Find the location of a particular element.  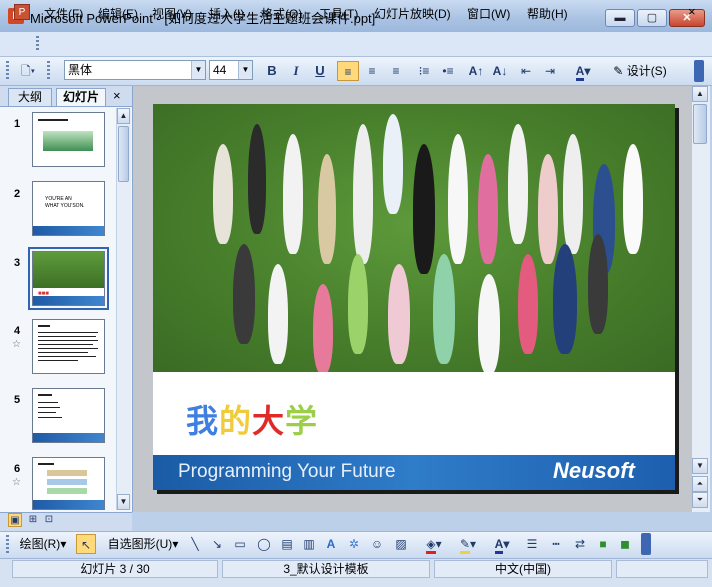

align-center-icon: ≡ is located at coordinates (372, 71).